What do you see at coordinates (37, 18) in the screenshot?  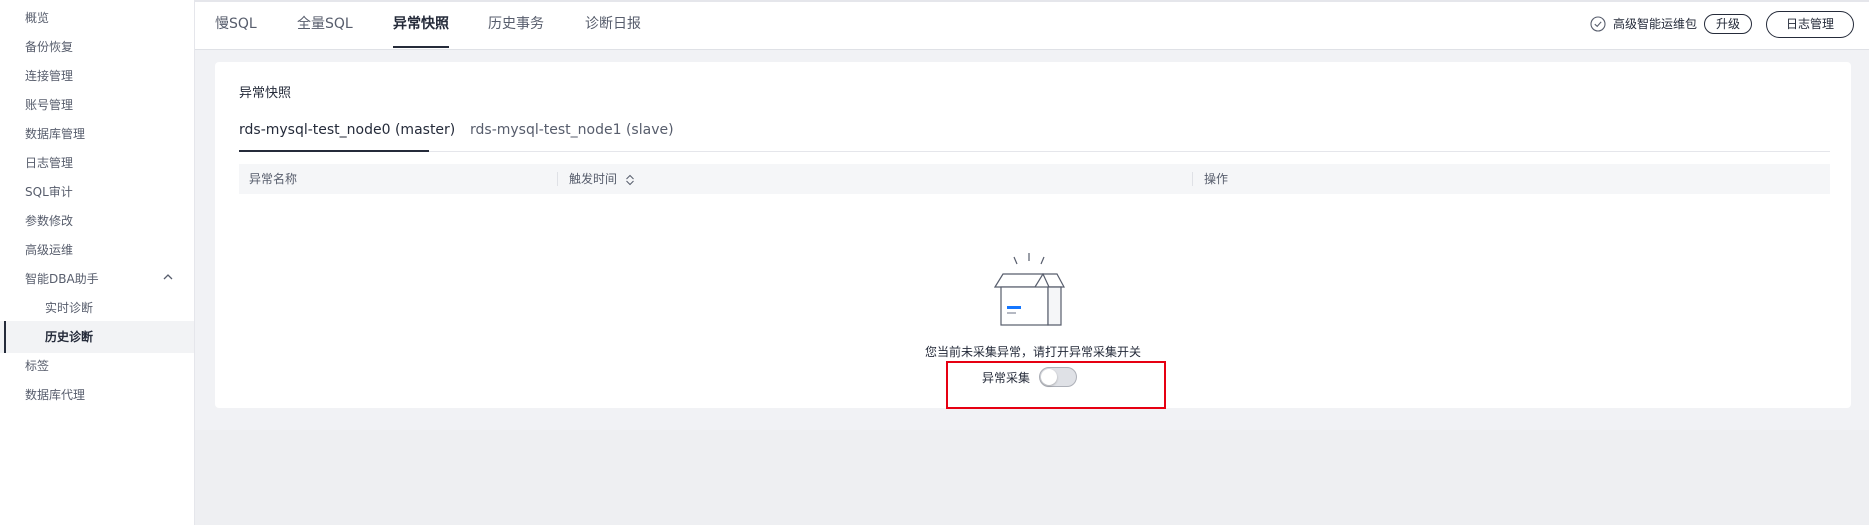 I see `sidebar-item-label: 概览` at bounding box center [37, 18].